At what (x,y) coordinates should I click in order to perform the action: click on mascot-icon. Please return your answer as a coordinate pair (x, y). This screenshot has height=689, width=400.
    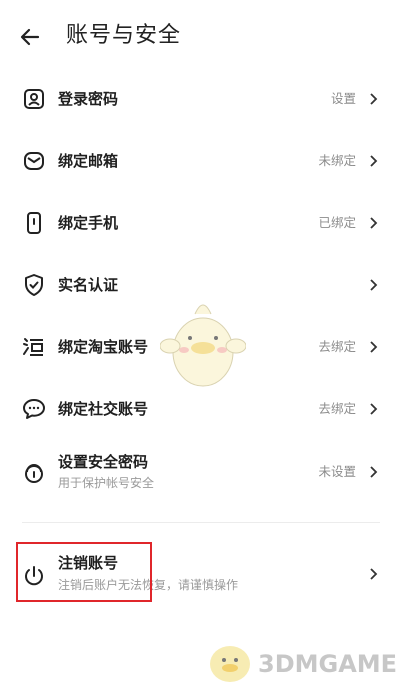
    Looking at the image, I should click on (203, 345).